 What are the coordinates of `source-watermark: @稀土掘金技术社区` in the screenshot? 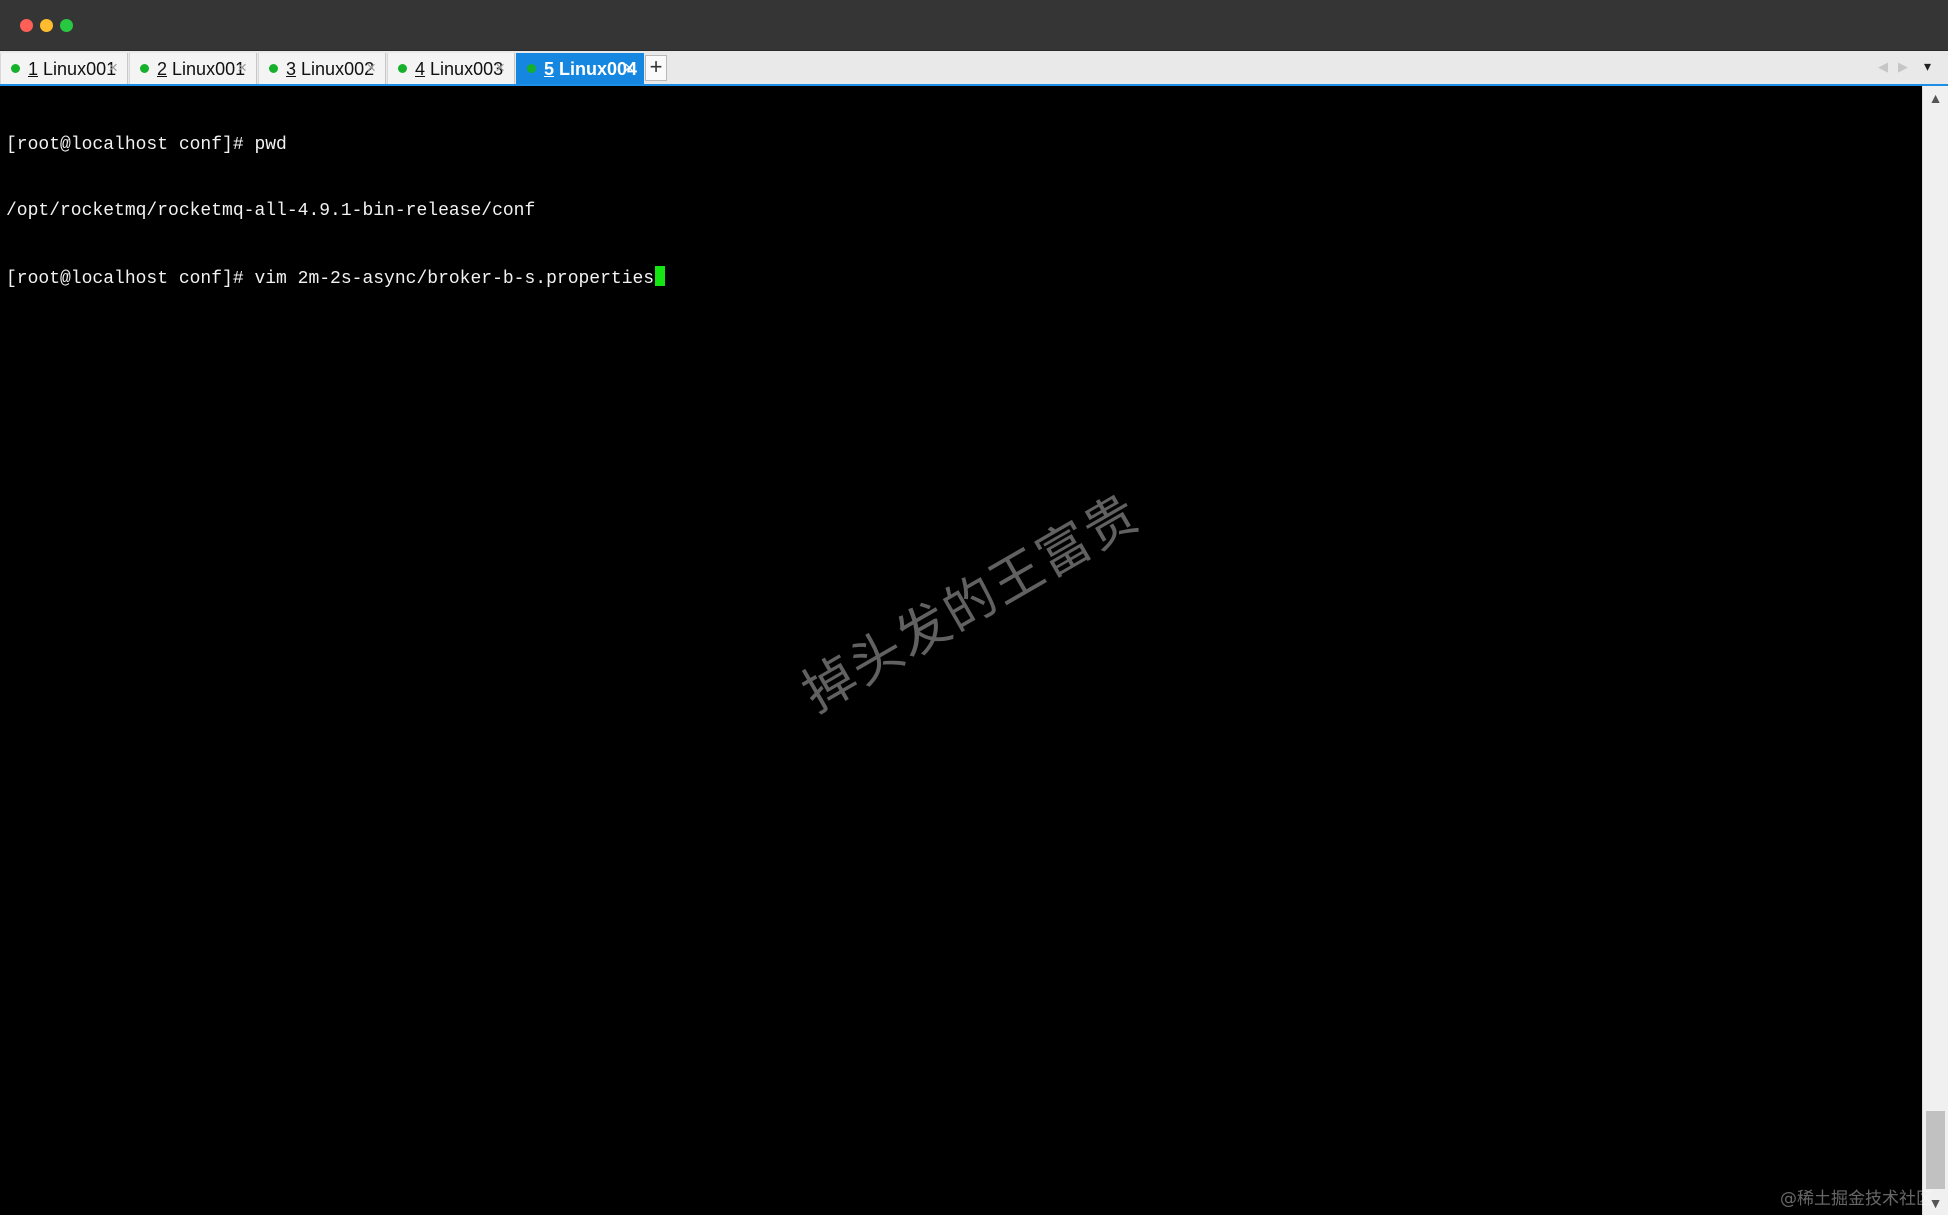 It's located at (1856, 1199).